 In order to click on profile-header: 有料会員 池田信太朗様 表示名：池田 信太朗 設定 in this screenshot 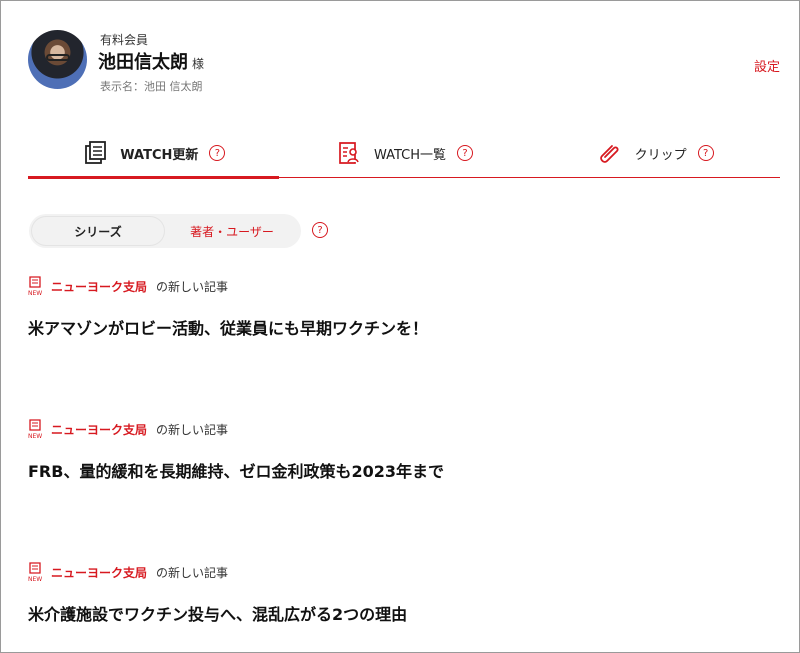, I will do `click(404, 61)`.